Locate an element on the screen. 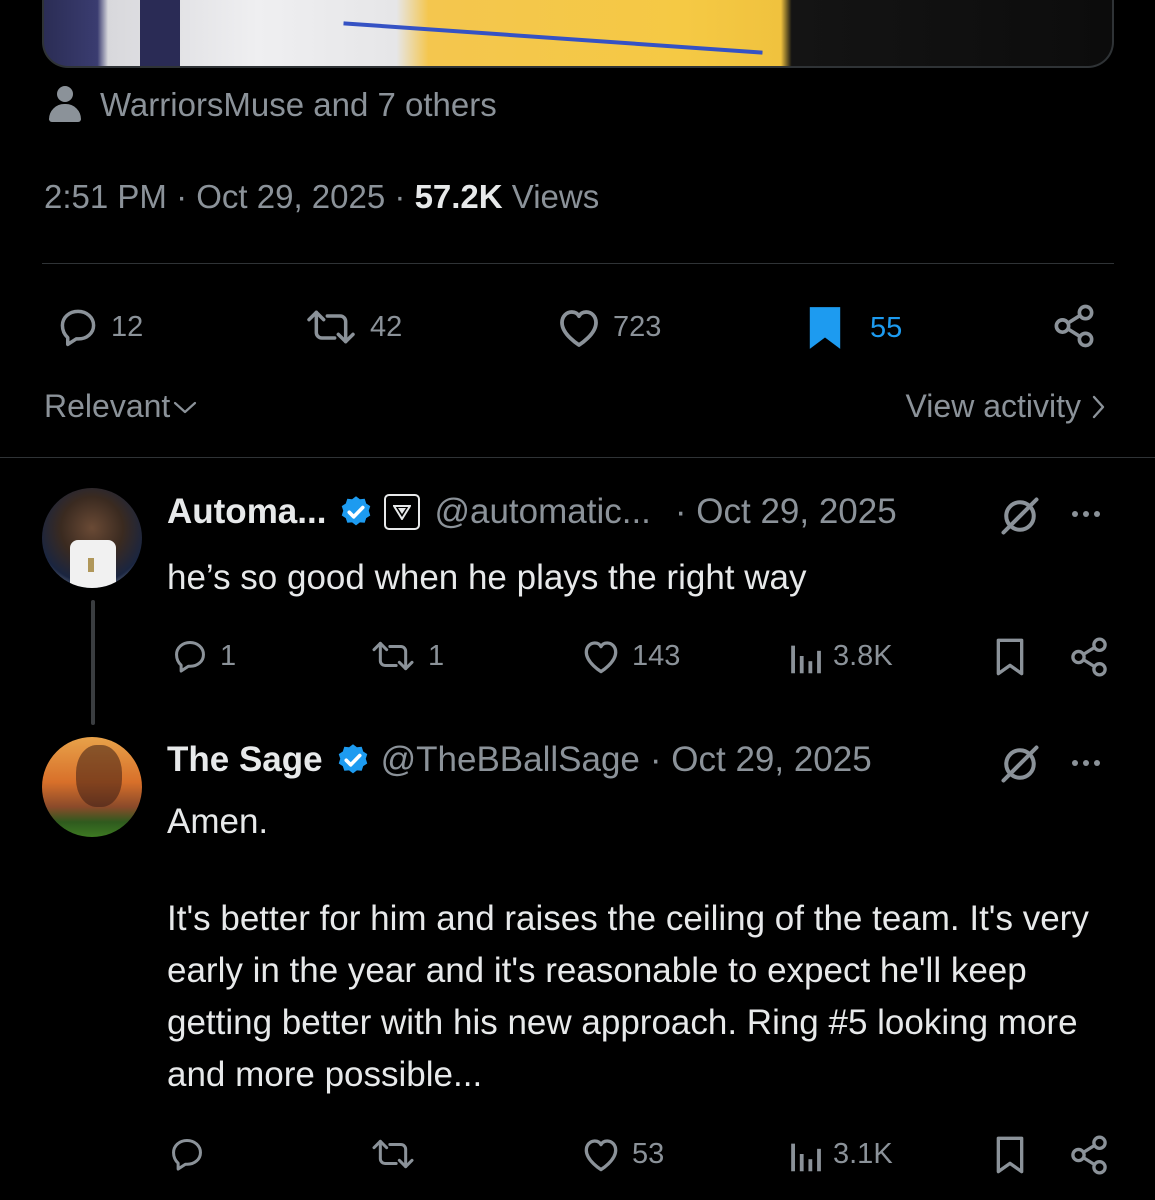 The height and width of the screenshot is (1200, 1155). like-count: 143 is located at coordinates (656, 655).